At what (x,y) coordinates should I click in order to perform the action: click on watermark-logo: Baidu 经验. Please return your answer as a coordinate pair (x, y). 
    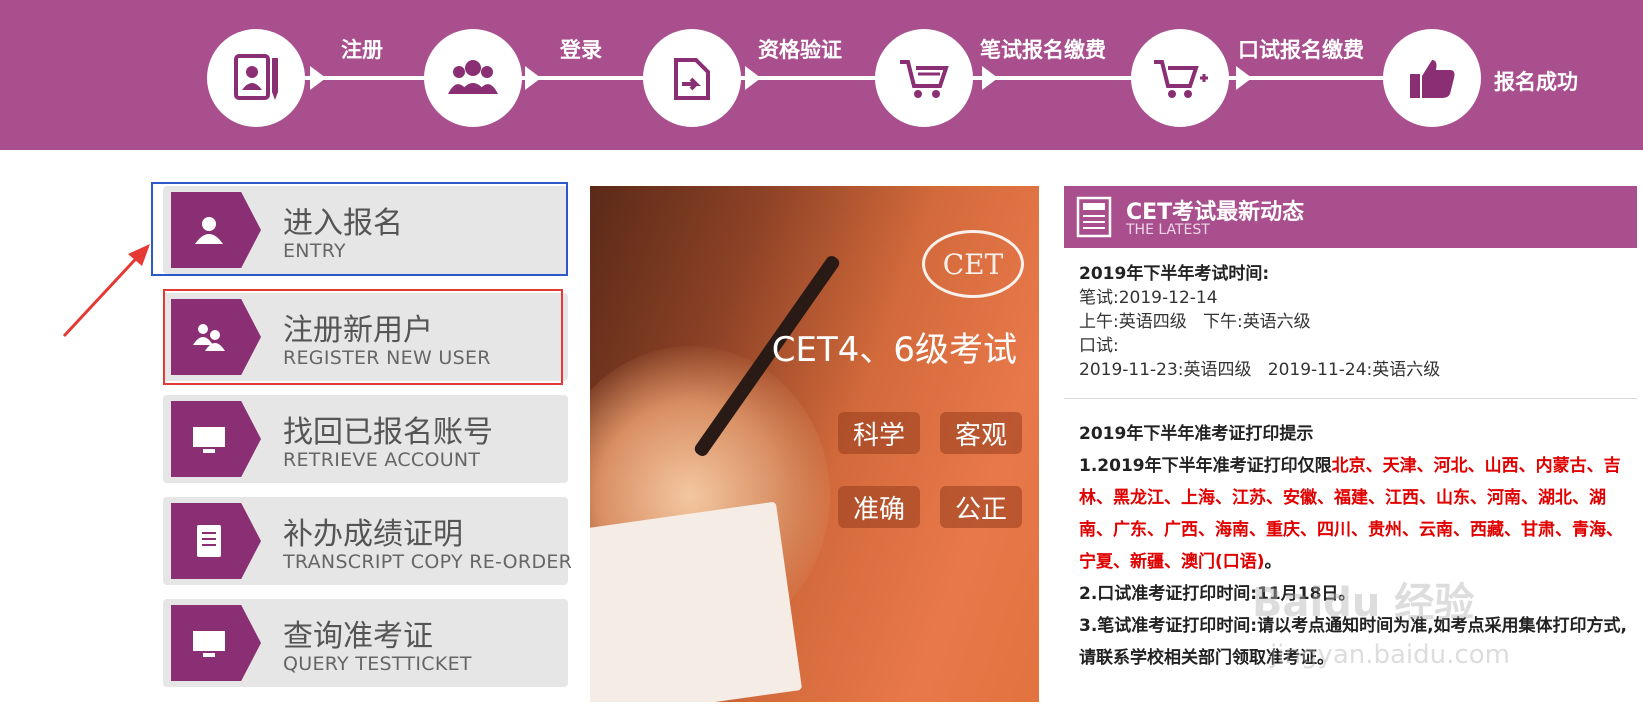
    Looking at the image, I should click on (1363, 603).